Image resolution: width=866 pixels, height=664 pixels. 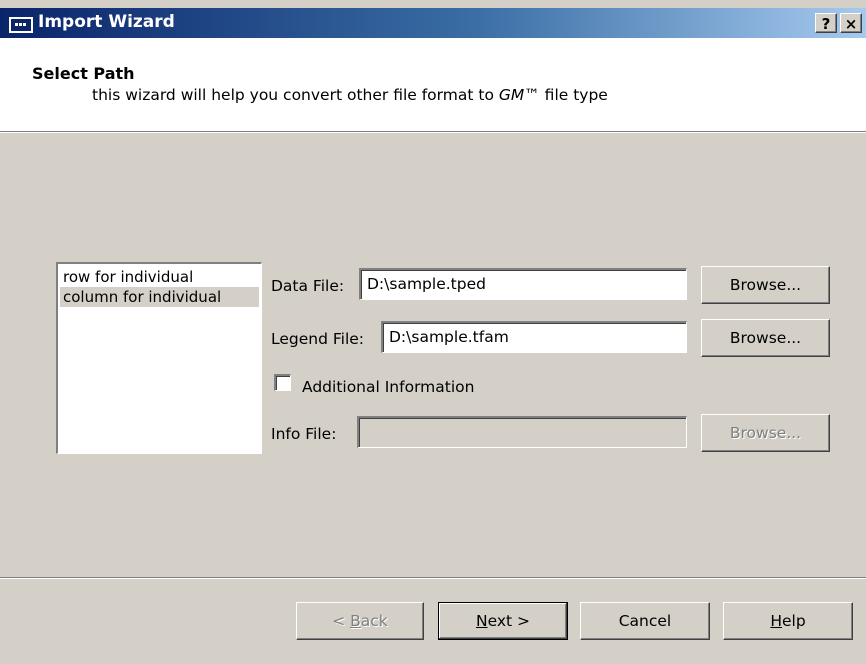 I want to click on back-button: < Back, so click(x=360, y=621).